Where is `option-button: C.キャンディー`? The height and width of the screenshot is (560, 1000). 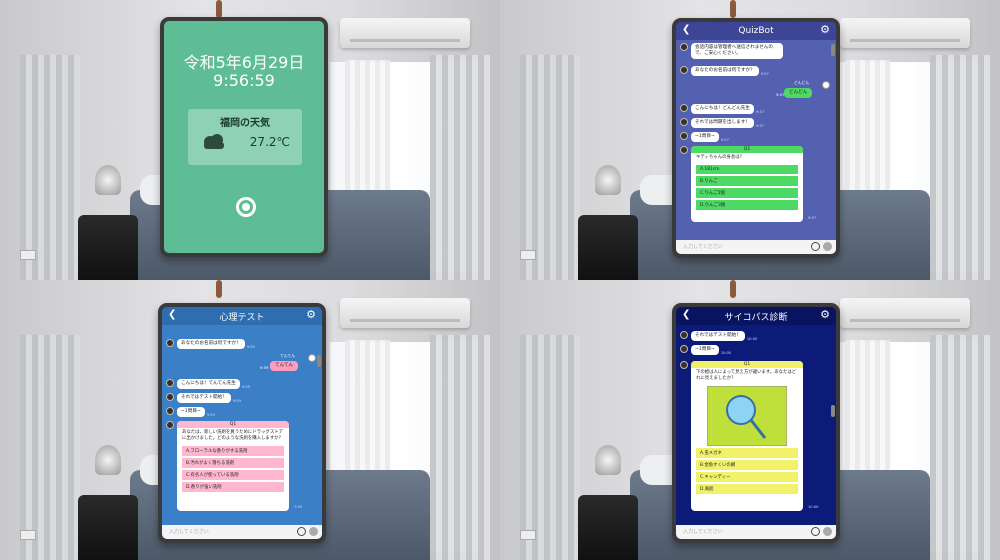
option-button: C.キャンディー is located at coordinates (747, 477).